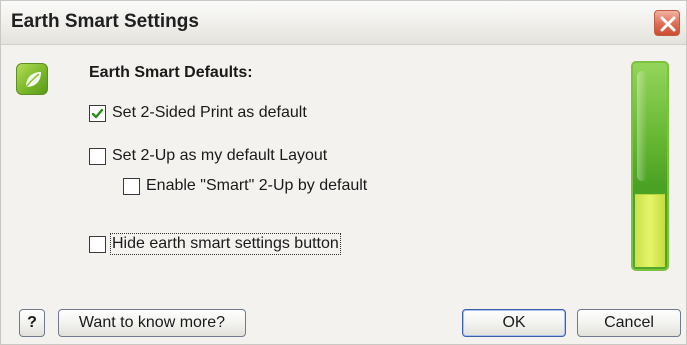  What do you see at coordinates (650, 230) in the screenshot?
I see `savings-meter-fill` at bounding box center [650, 230].